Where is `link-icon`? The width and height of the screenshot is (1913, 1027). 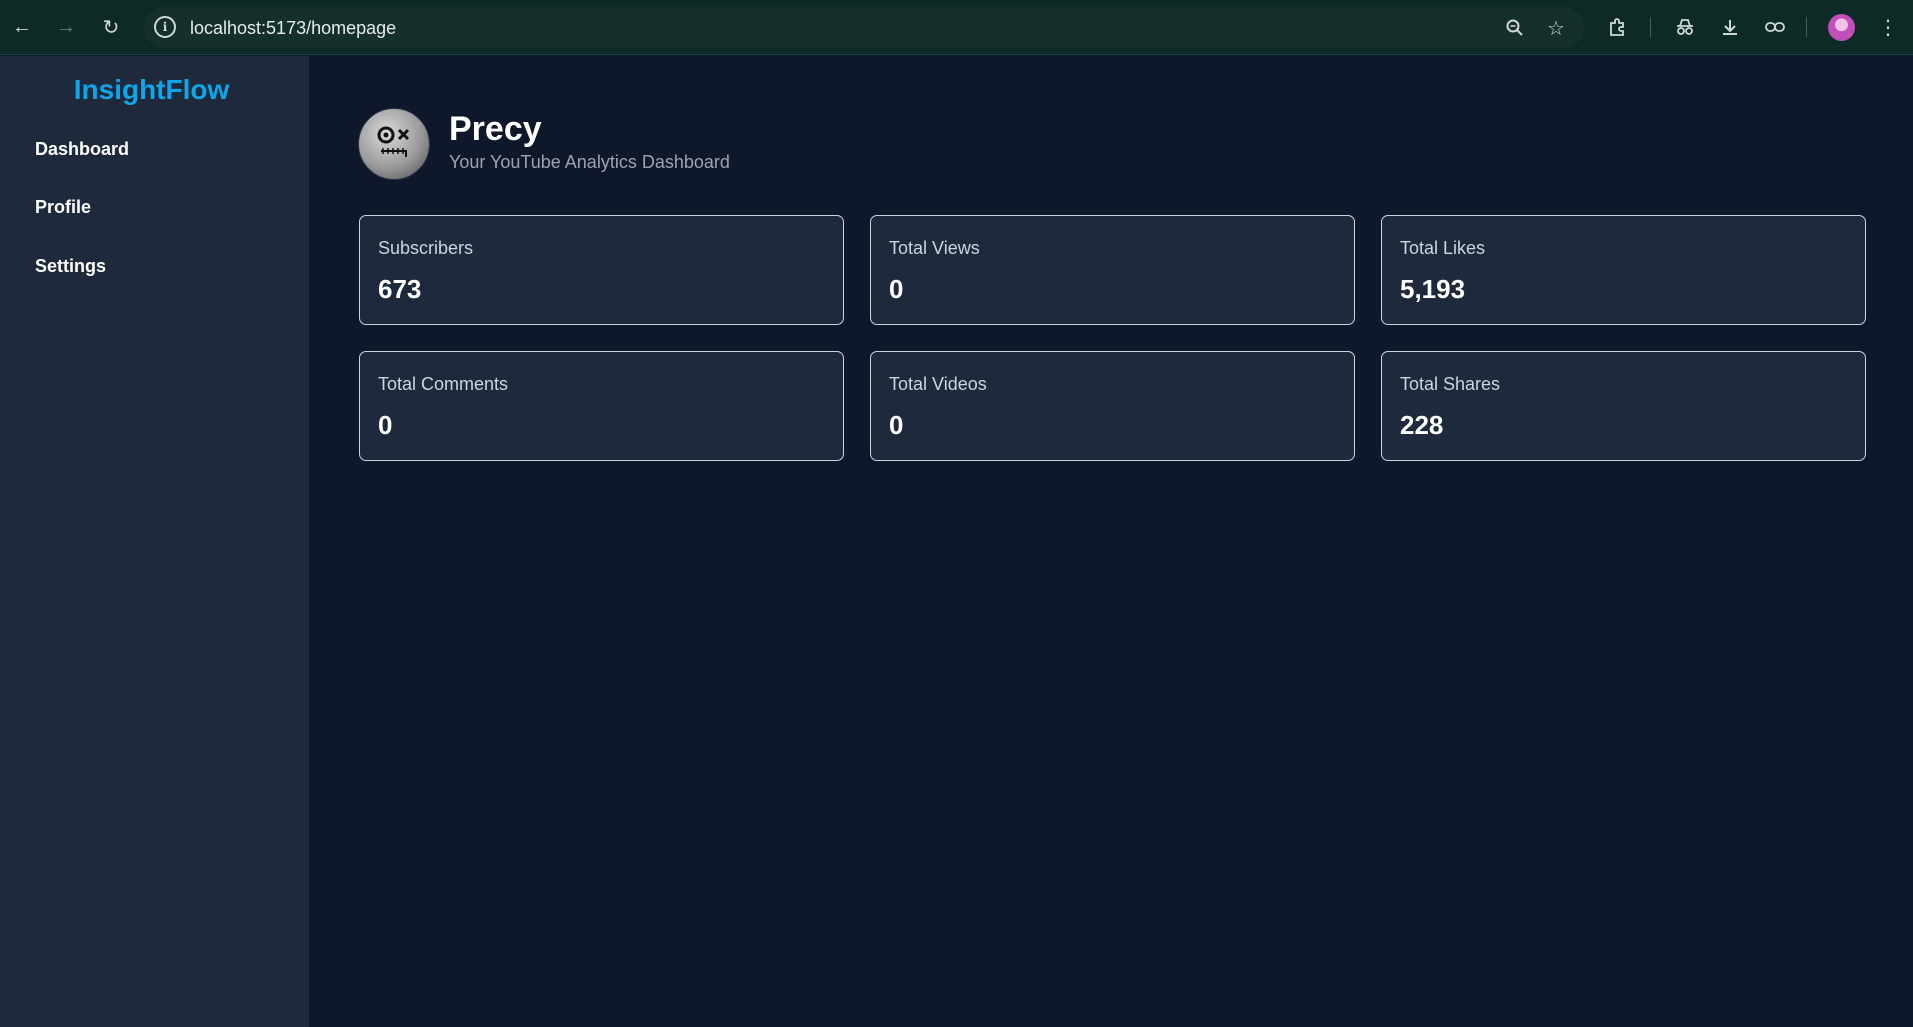
link-icon is located at coordinates (1775, 27).